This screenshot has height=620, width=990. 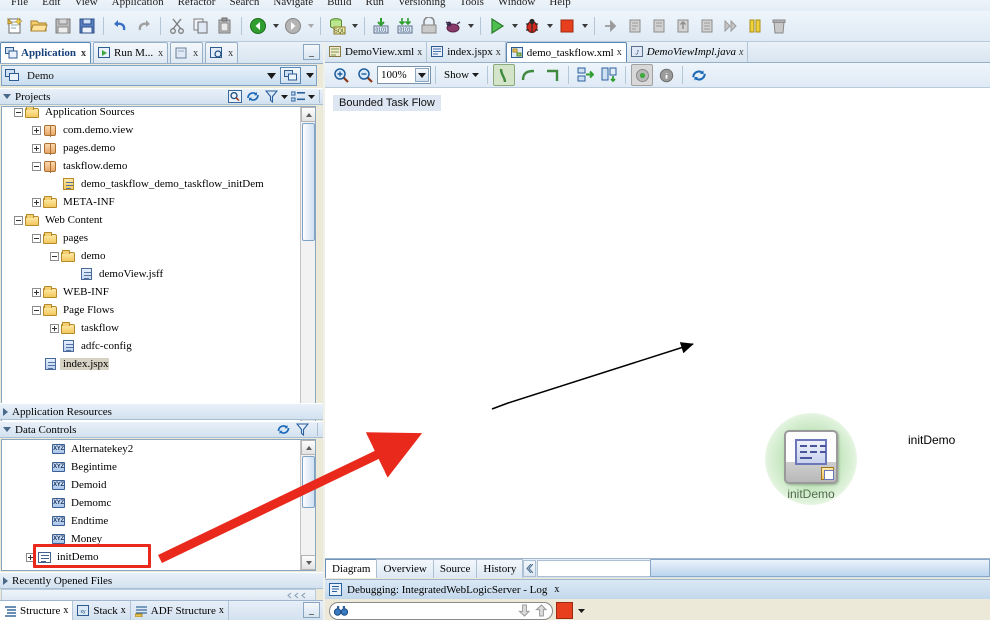 I want to click on run-ant-dropdown-icon, so click(x=470, y=26).